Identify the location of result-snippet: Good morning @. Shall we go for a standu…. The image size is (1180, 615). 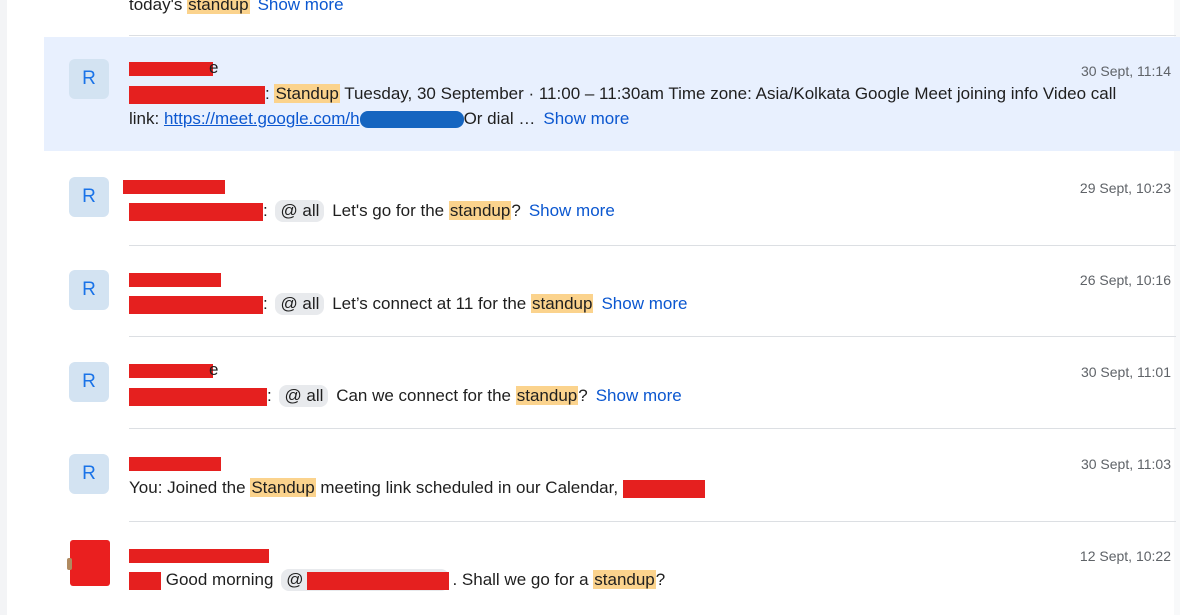
(397, 579).